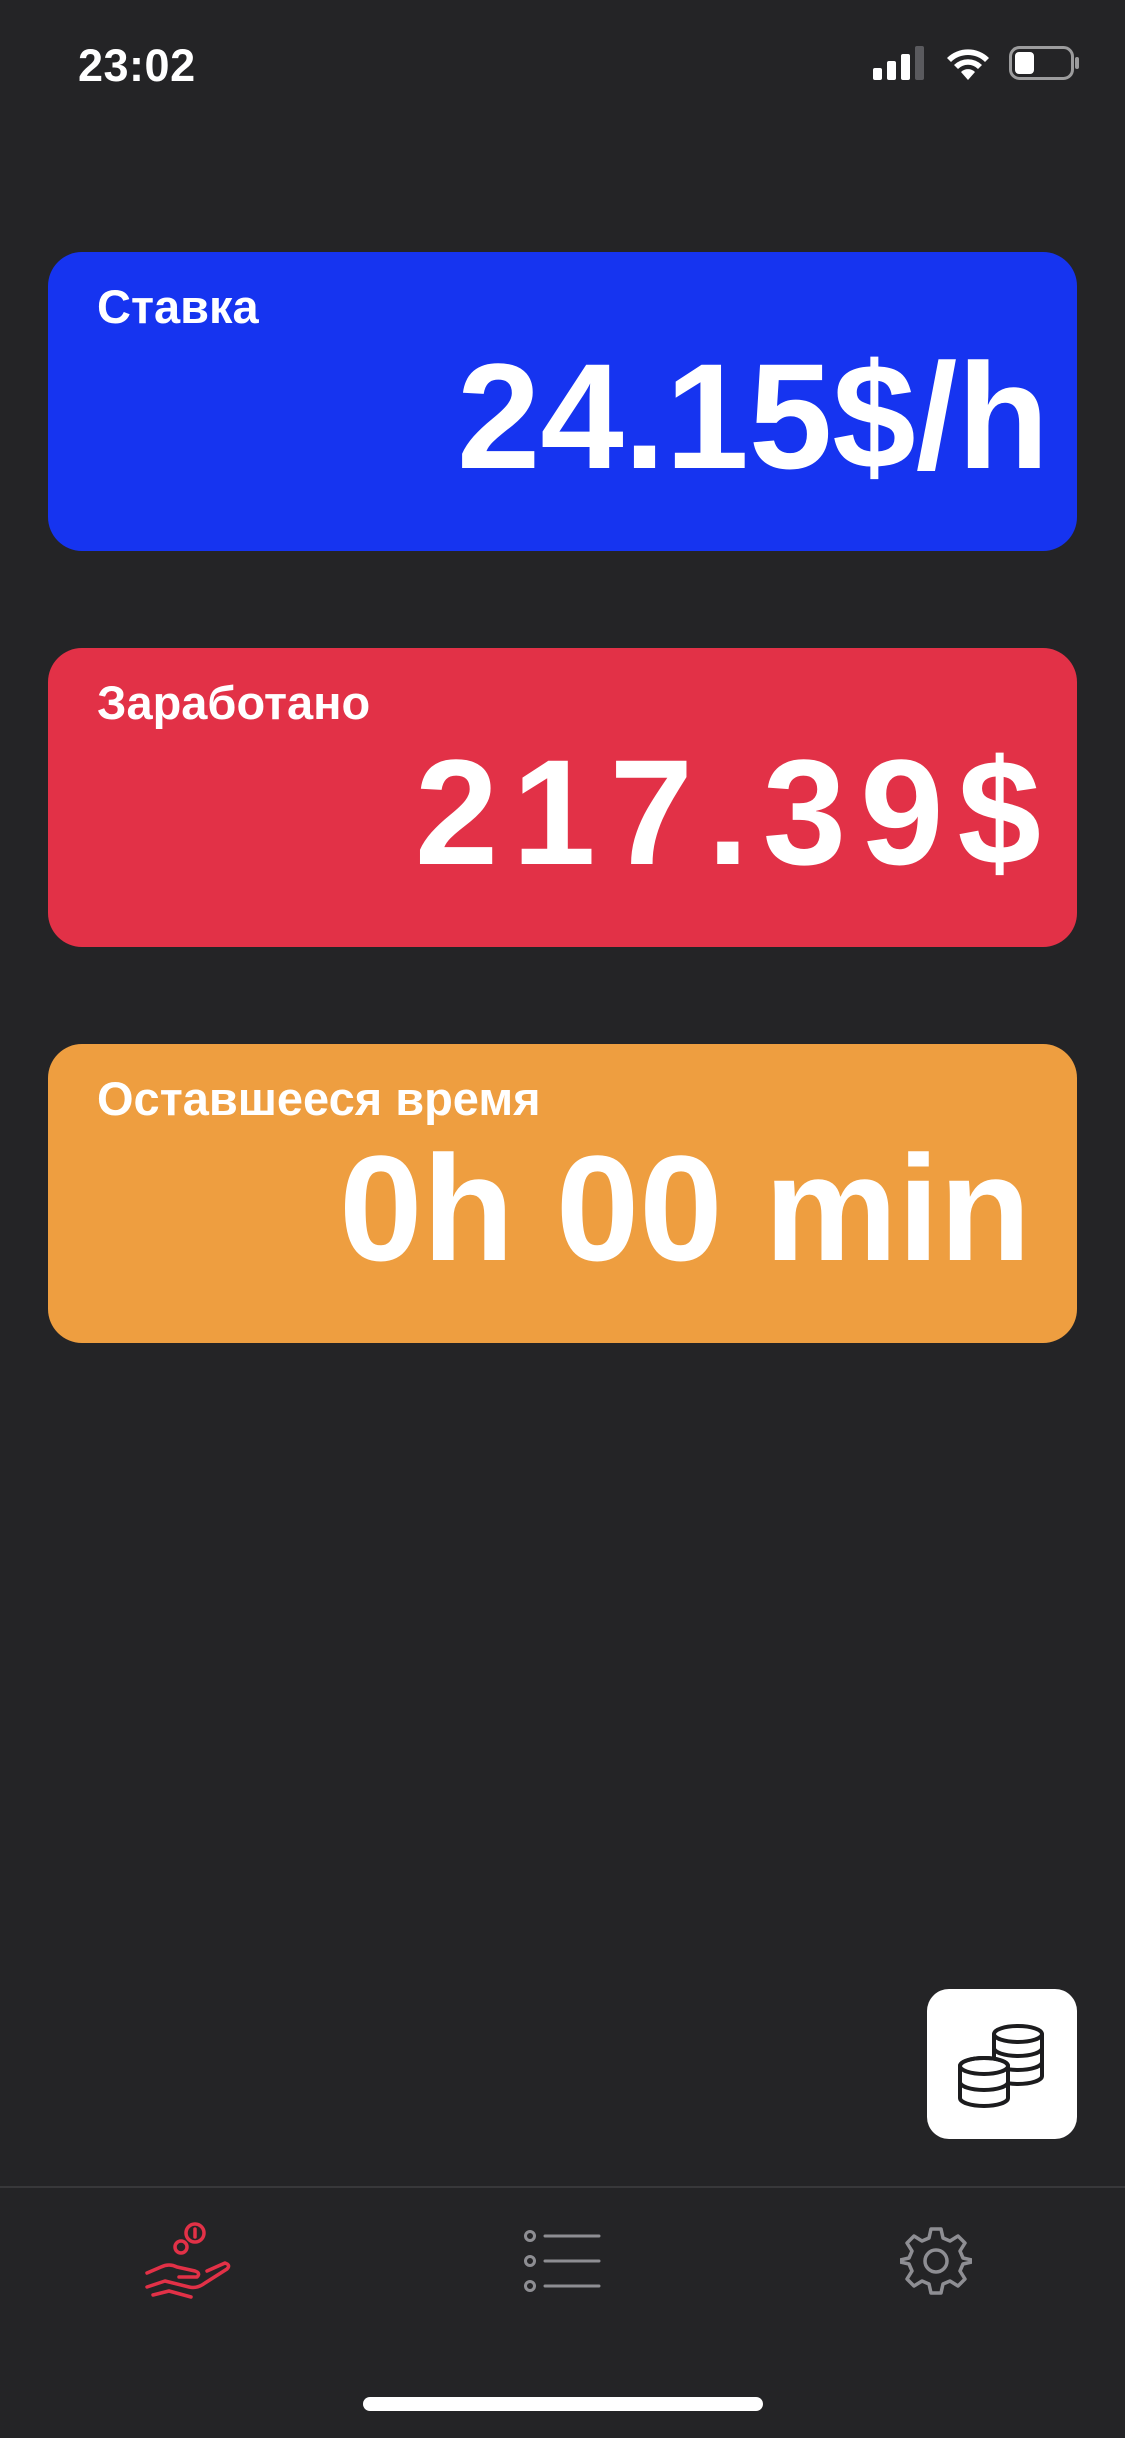 The image size is (1125, 2438). What do you see at coordinates (562, 65) in the screenshot?
I see `status-bar: 23:02` at bounding box center [562, 65].